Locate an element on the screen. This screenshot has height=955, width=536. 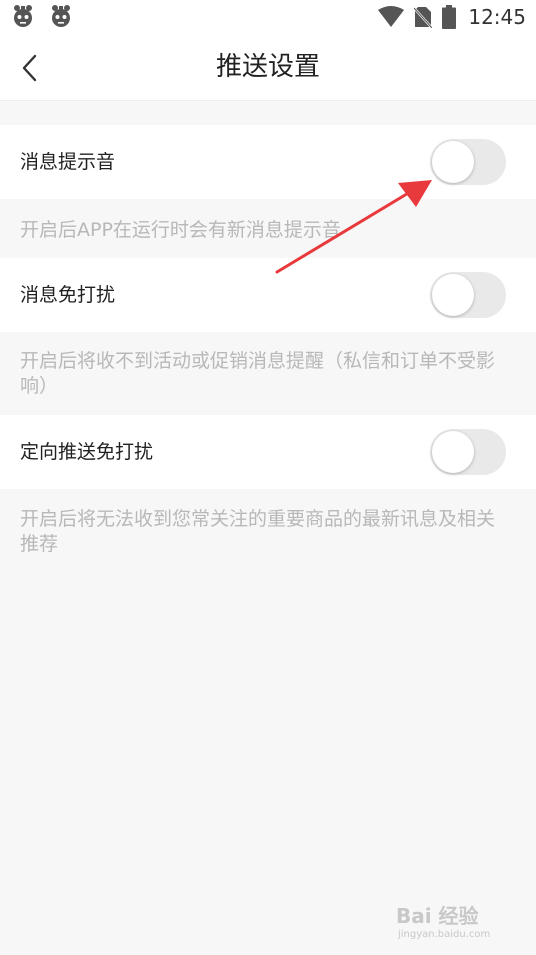
baidu-watermark: Bai 经验 jingyan.baidu.com is located at coordinates (443, 922).